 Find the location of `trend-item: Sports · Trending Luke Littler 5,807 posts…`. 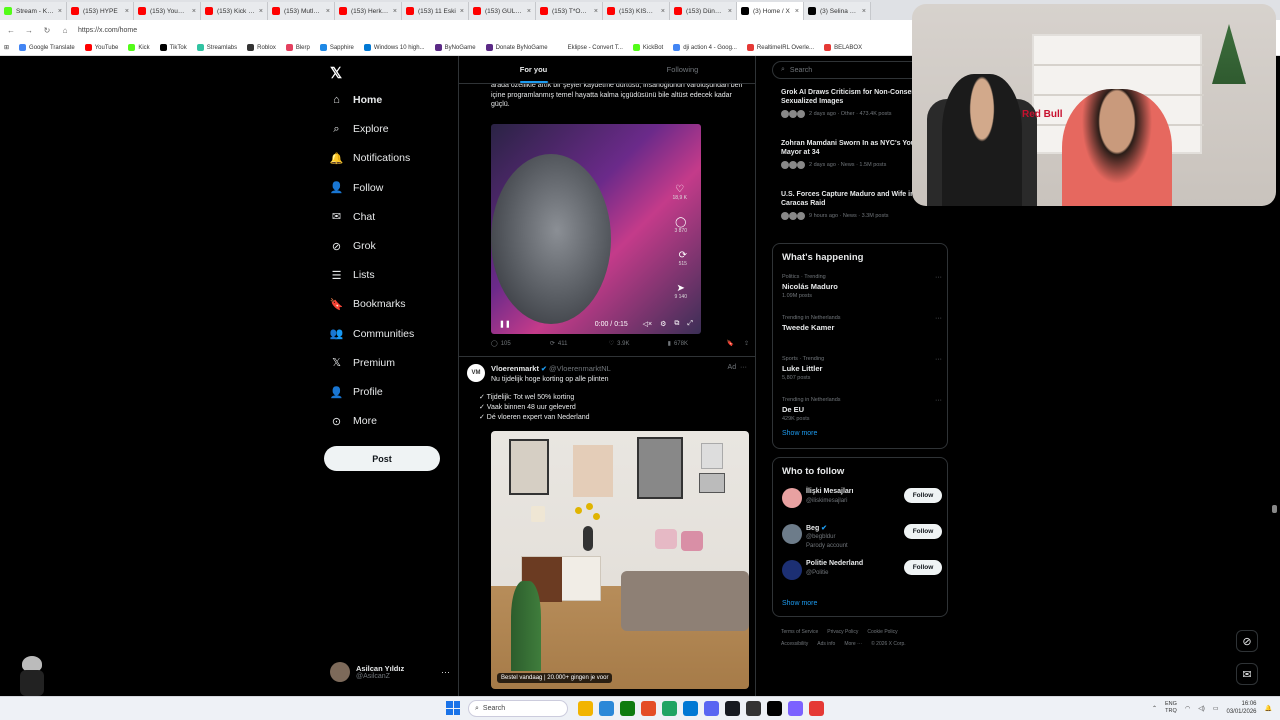

trend-item: Sports · Trending Luke Littler 5,807 posts… is located at coordinates (862, 368).